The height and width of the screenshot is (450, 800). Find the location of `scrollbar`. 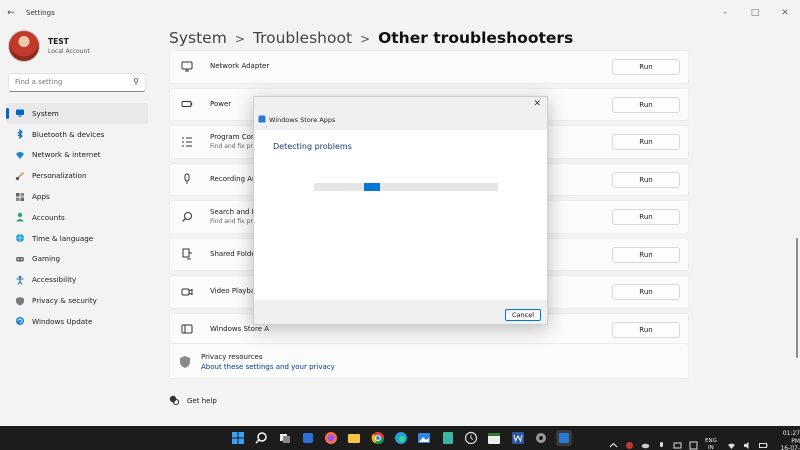

scrollbar is located at coordinates (797, 298).